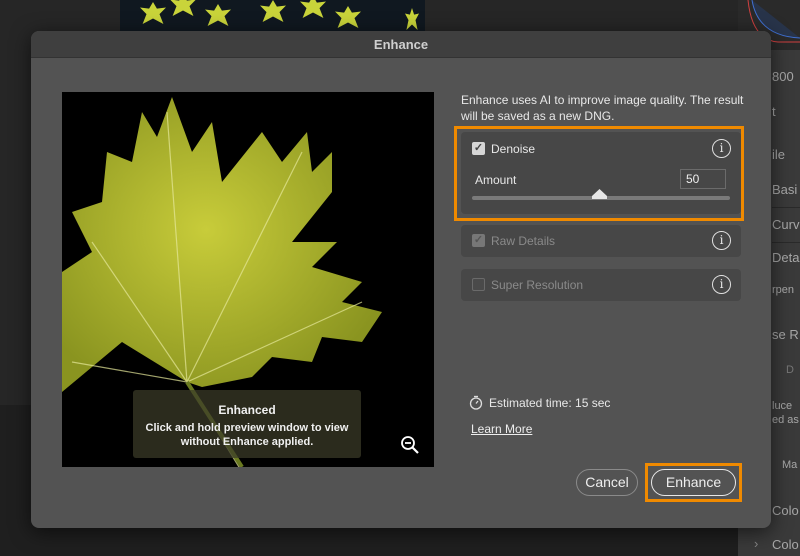 The width and height of the screenshot is (800, 556). I want to click on panel-text: 800, so click(783, 76).